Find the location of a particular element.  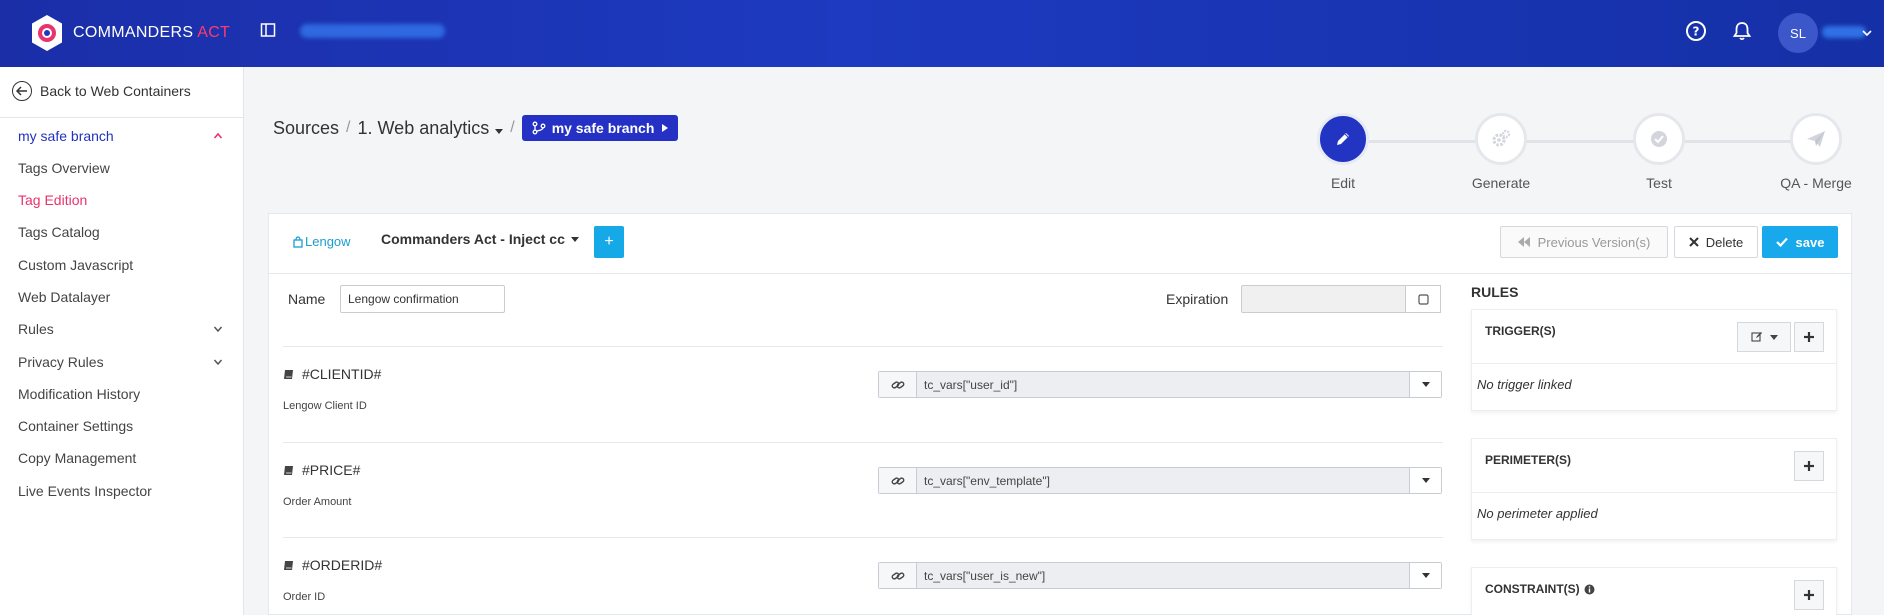

sidebar-item-tags-overview: Tags Overview is located at coordinates (120, 168).